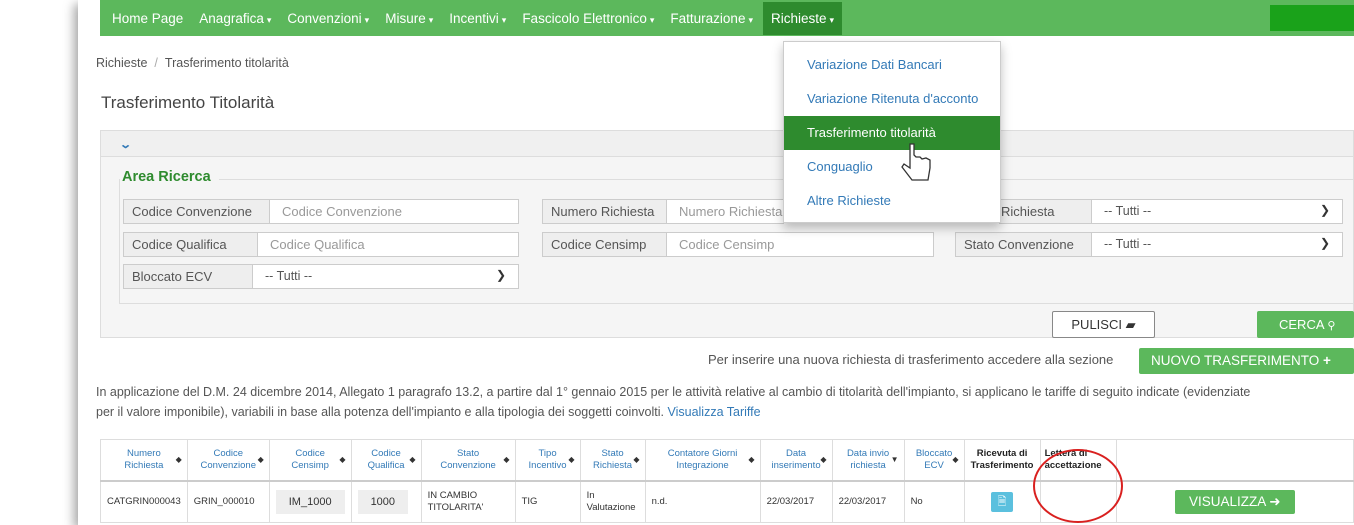 The width and height of the screenshot is (1354, 525). Describe the element at coordinates (1002, 501) in the screenshot. I see `pdf-download-icon: 🗎` at that location.